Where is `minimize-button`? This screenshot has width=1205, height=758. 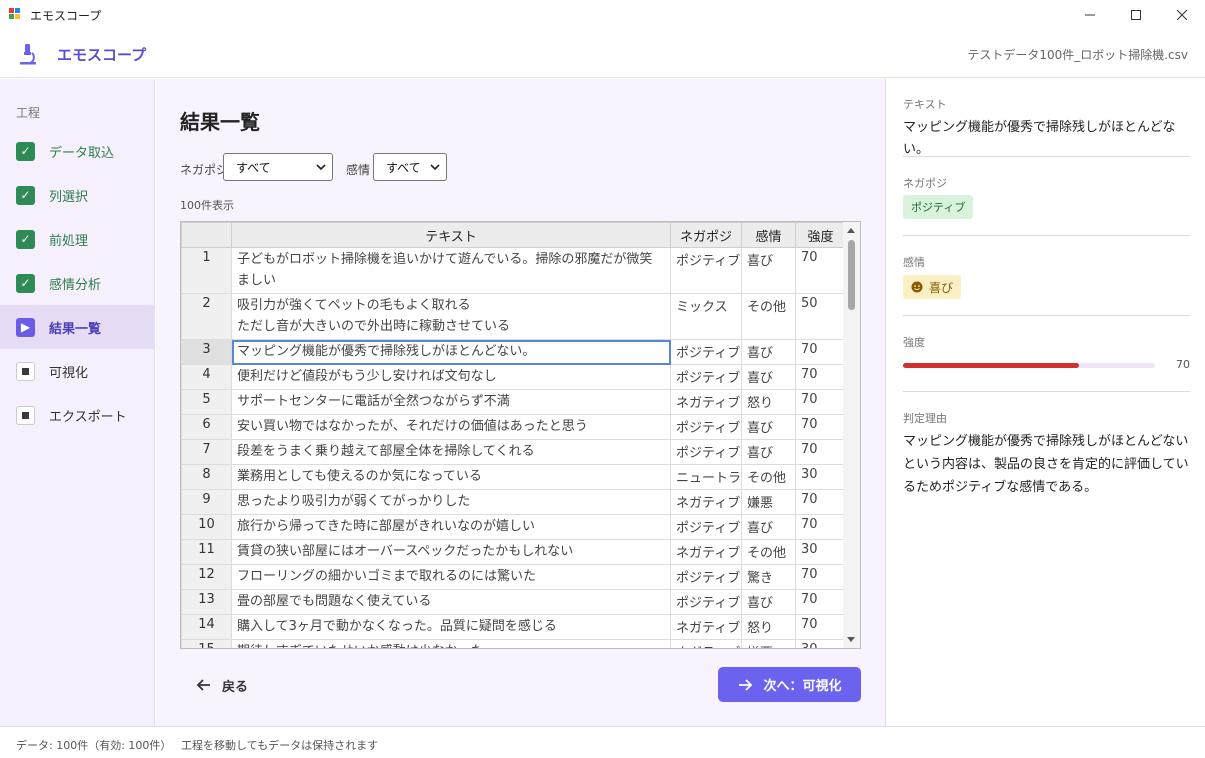 minimize-button is located at coordinates (1090, 15).